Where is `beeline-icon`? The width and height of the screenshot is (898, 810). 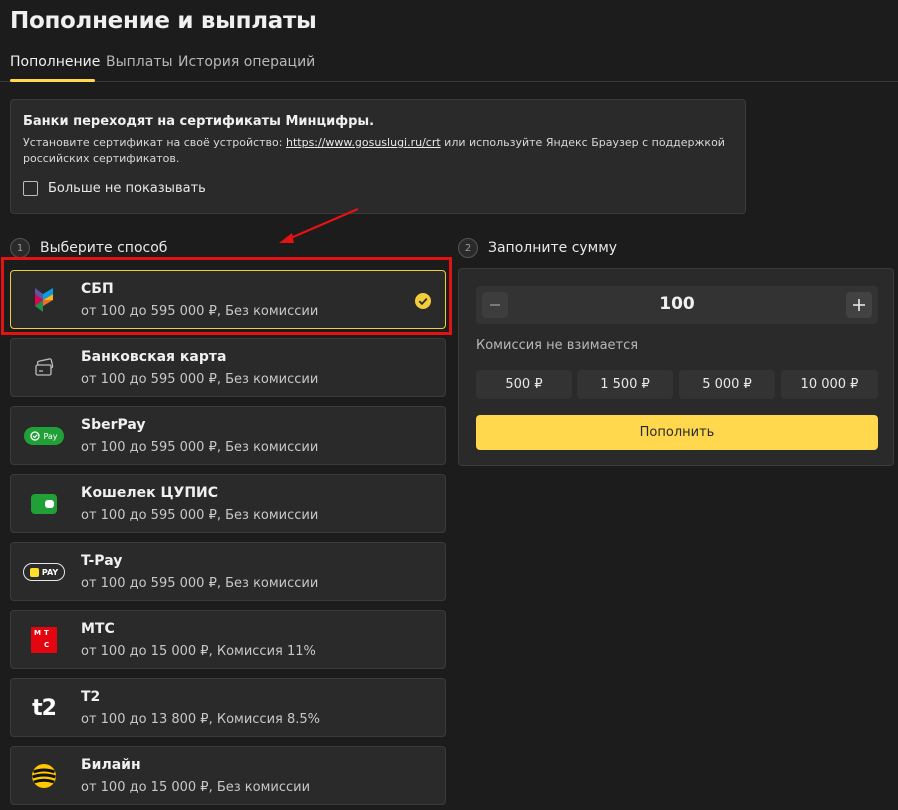 beeline-icon is located at coordinates (44, 776).